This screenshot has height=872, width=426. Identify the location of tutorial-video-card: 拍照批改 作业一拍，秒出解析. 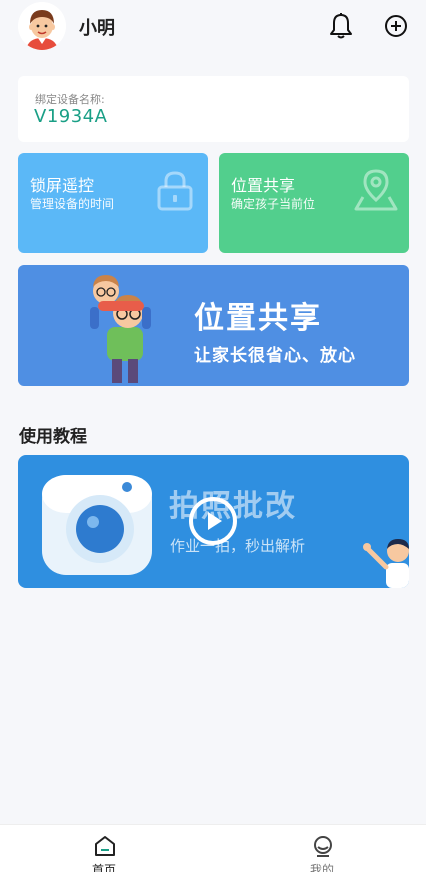
(213, 521).